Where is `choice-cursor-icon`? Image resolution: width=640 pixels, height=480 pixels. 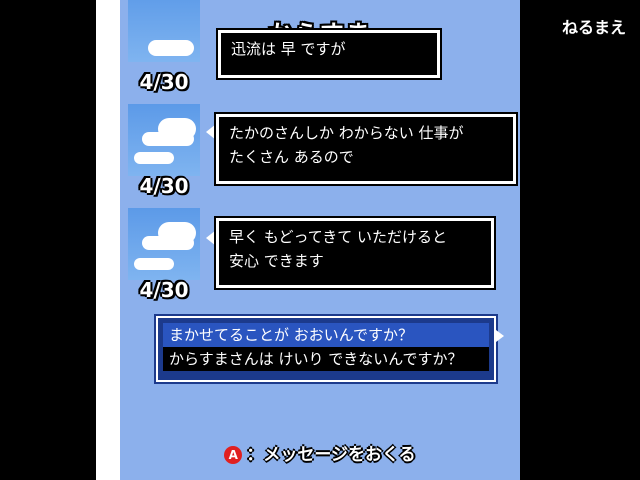
choice-cursor-icon is located at coordinates (500, 336).